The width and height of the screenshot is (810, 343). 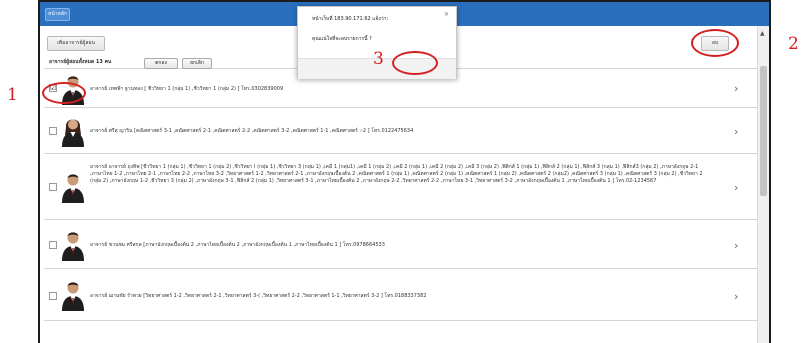 I want to click on annotation-label-1: 1, so click(x=12, y=95).